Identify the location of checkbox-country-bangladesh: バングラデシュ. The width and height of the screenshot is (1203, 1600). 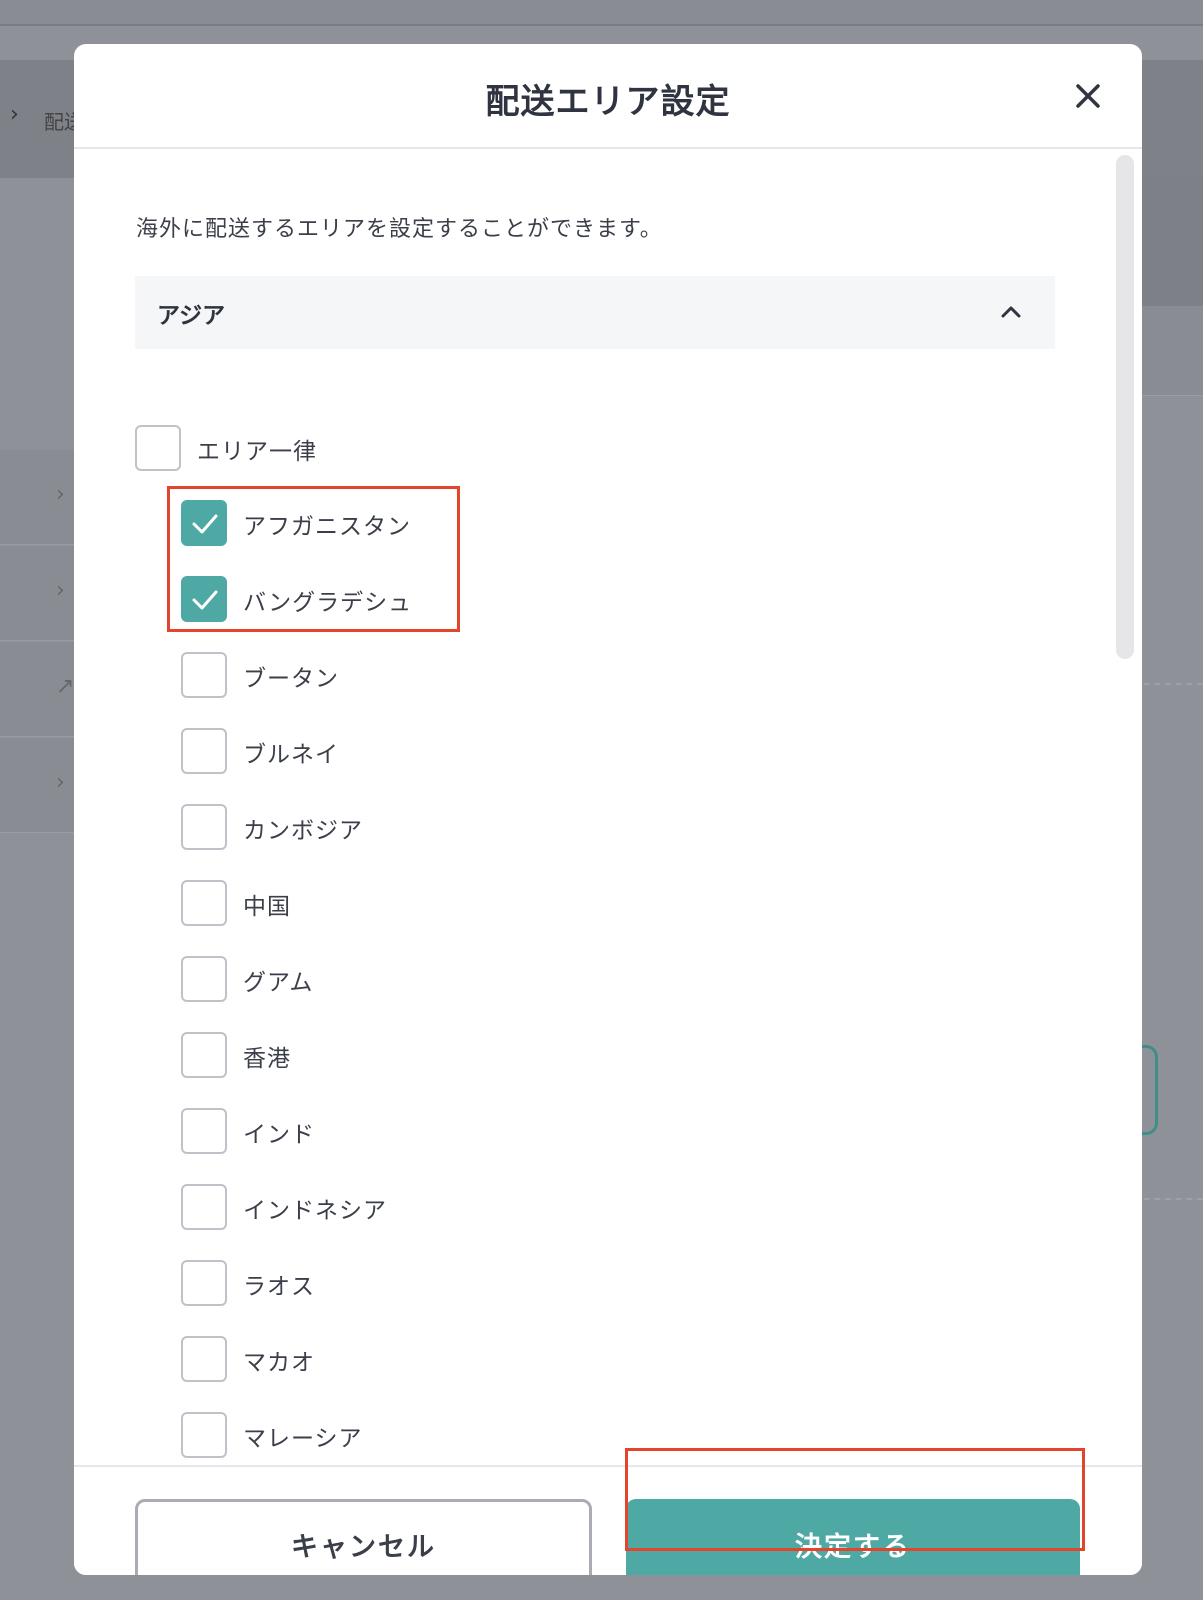
(311, 599).